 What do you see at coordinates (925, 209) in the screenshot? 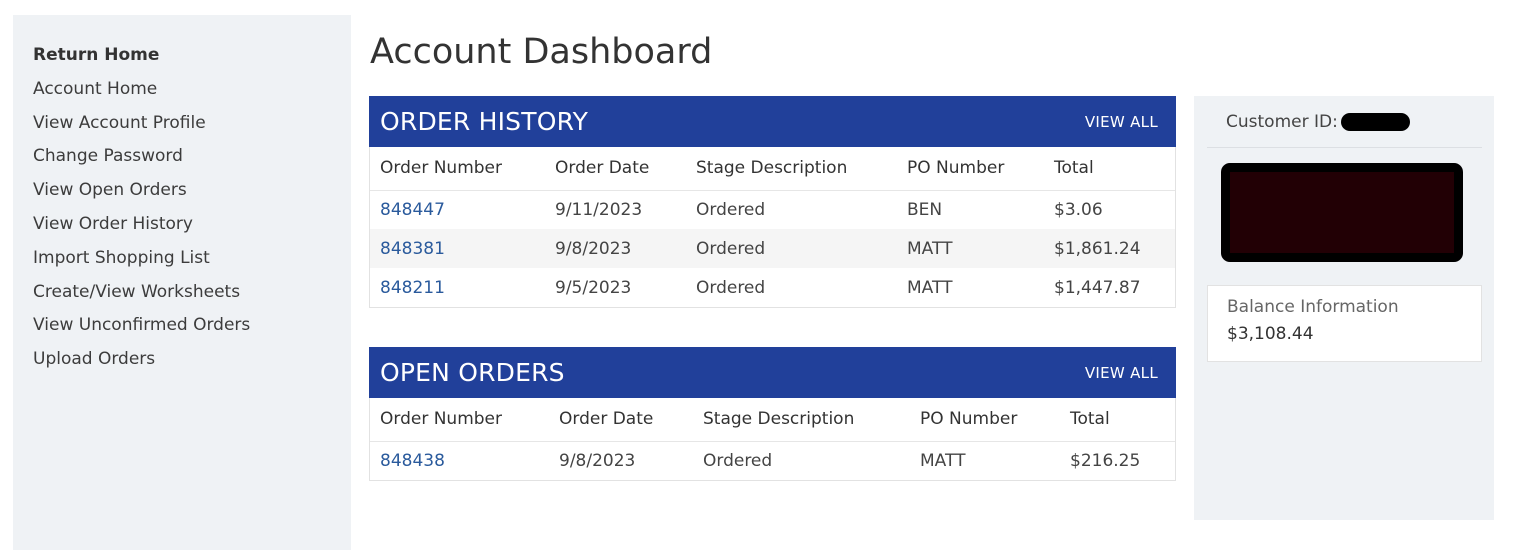
I see `po-number-cell: BEN` at bounding box center [925, 209].